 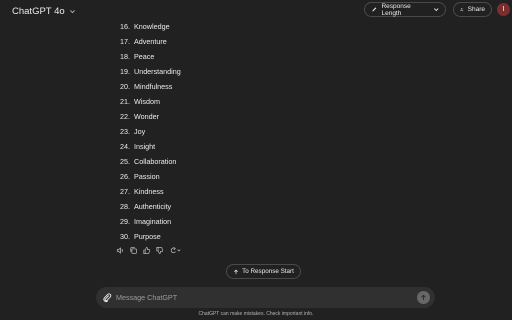 What do you see at coordinates (125, 56) in the screenshot?
I see `list-item-number: 18.` at bounding box center [125, 56].